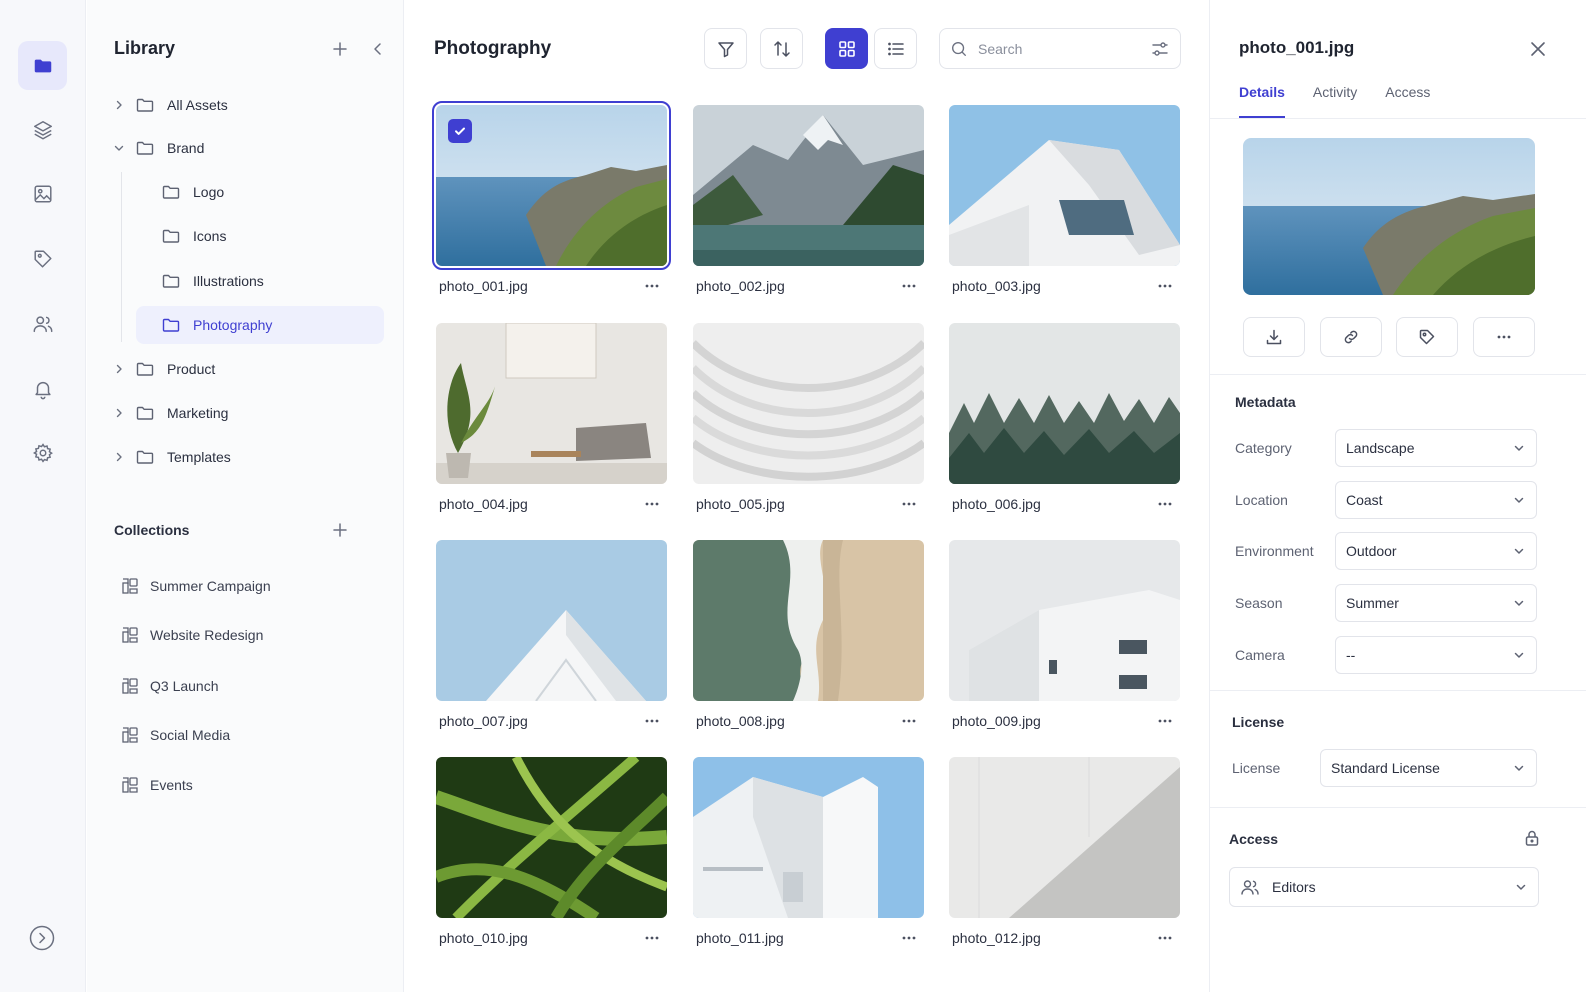 The height and width of the screenshot is (992, 1586). What do you see at coordinates (175, 735) in the screenshot?
I see `collection-item-social-media: Social Media` at bounding box center [175, 735].